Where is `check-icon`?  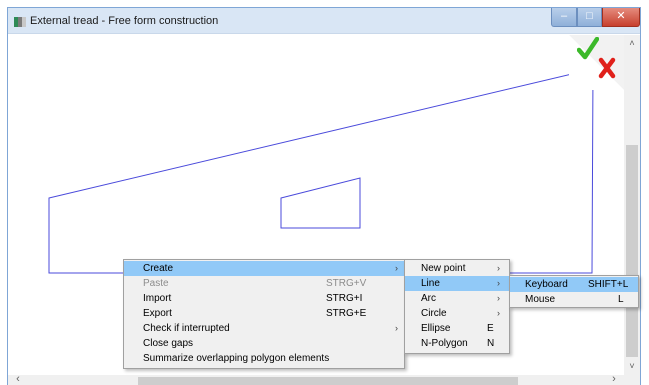
check-icon is located at coordinates (588, 49).